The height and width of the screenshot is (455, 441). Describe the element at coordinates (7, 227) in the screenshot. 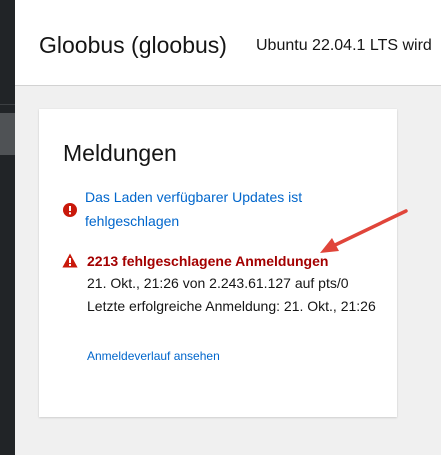

I see `left-navigation-strip` at that location.